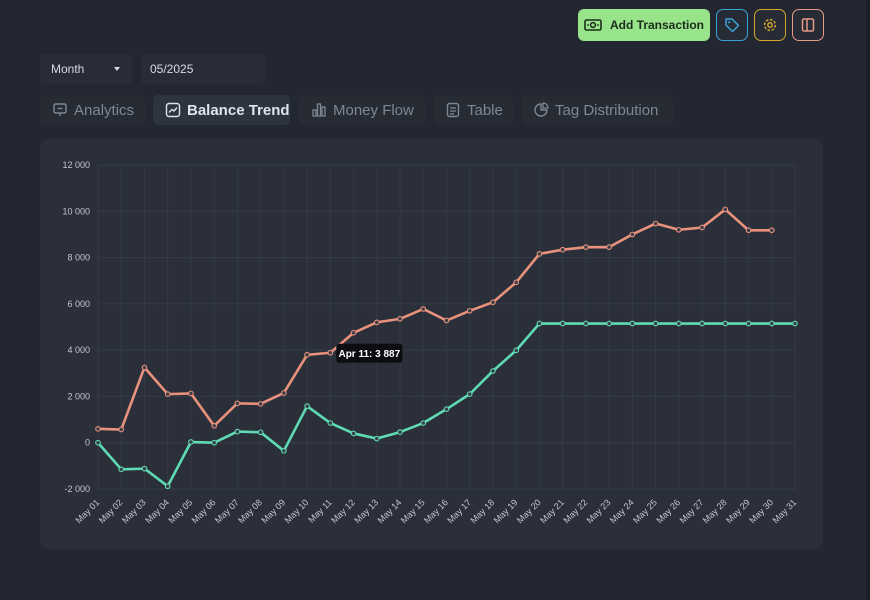  I want to click on money-icon, so click(593, 25).